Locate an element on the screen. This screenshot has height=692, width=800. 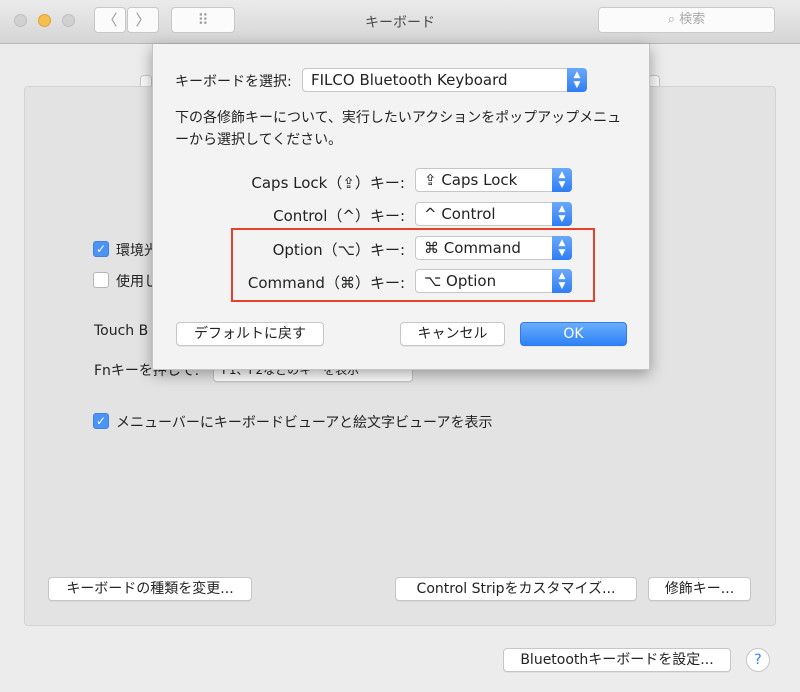
cancel-button: キャンセル is located at coordinates (452, 334).